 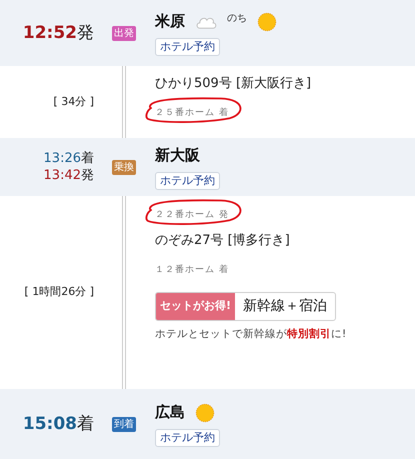 What do you see at coordinates (124, 167) in the screenshot?
I see `station-badge: 乗換` at bounding box center [124, 167].